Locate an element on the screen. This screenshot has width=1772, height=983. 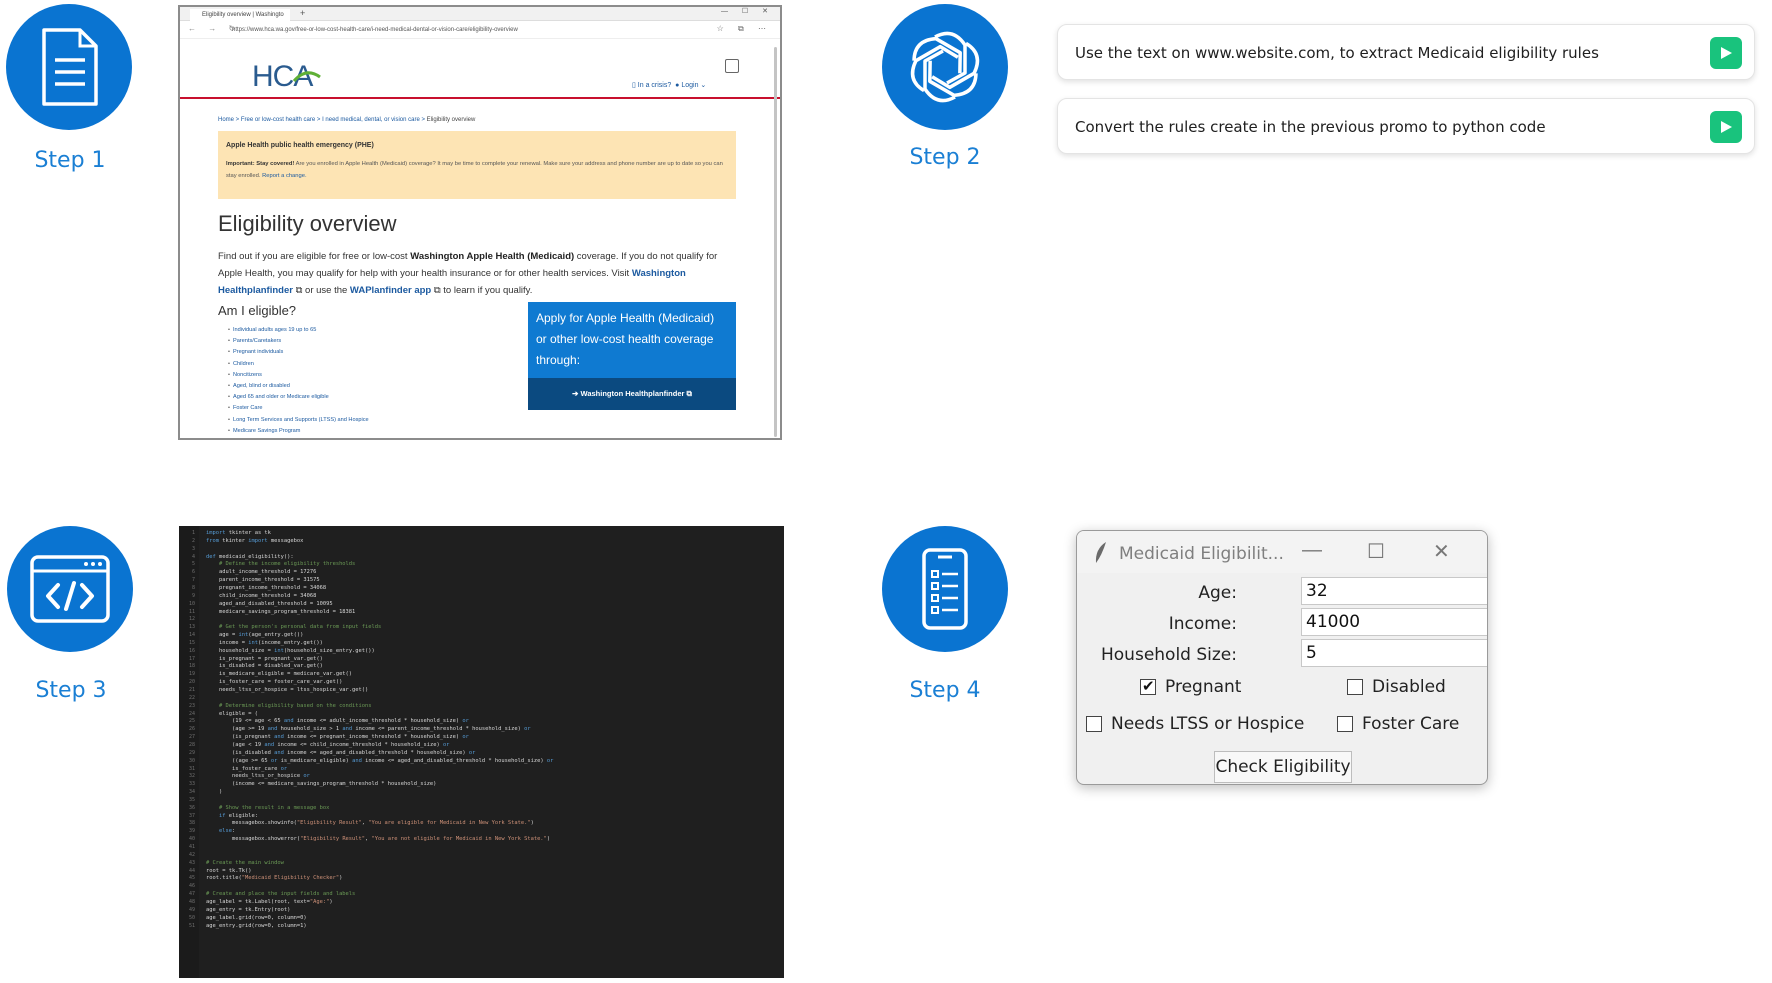
list-item: Aged, blind or disabled is located at coordinates (298, 386).